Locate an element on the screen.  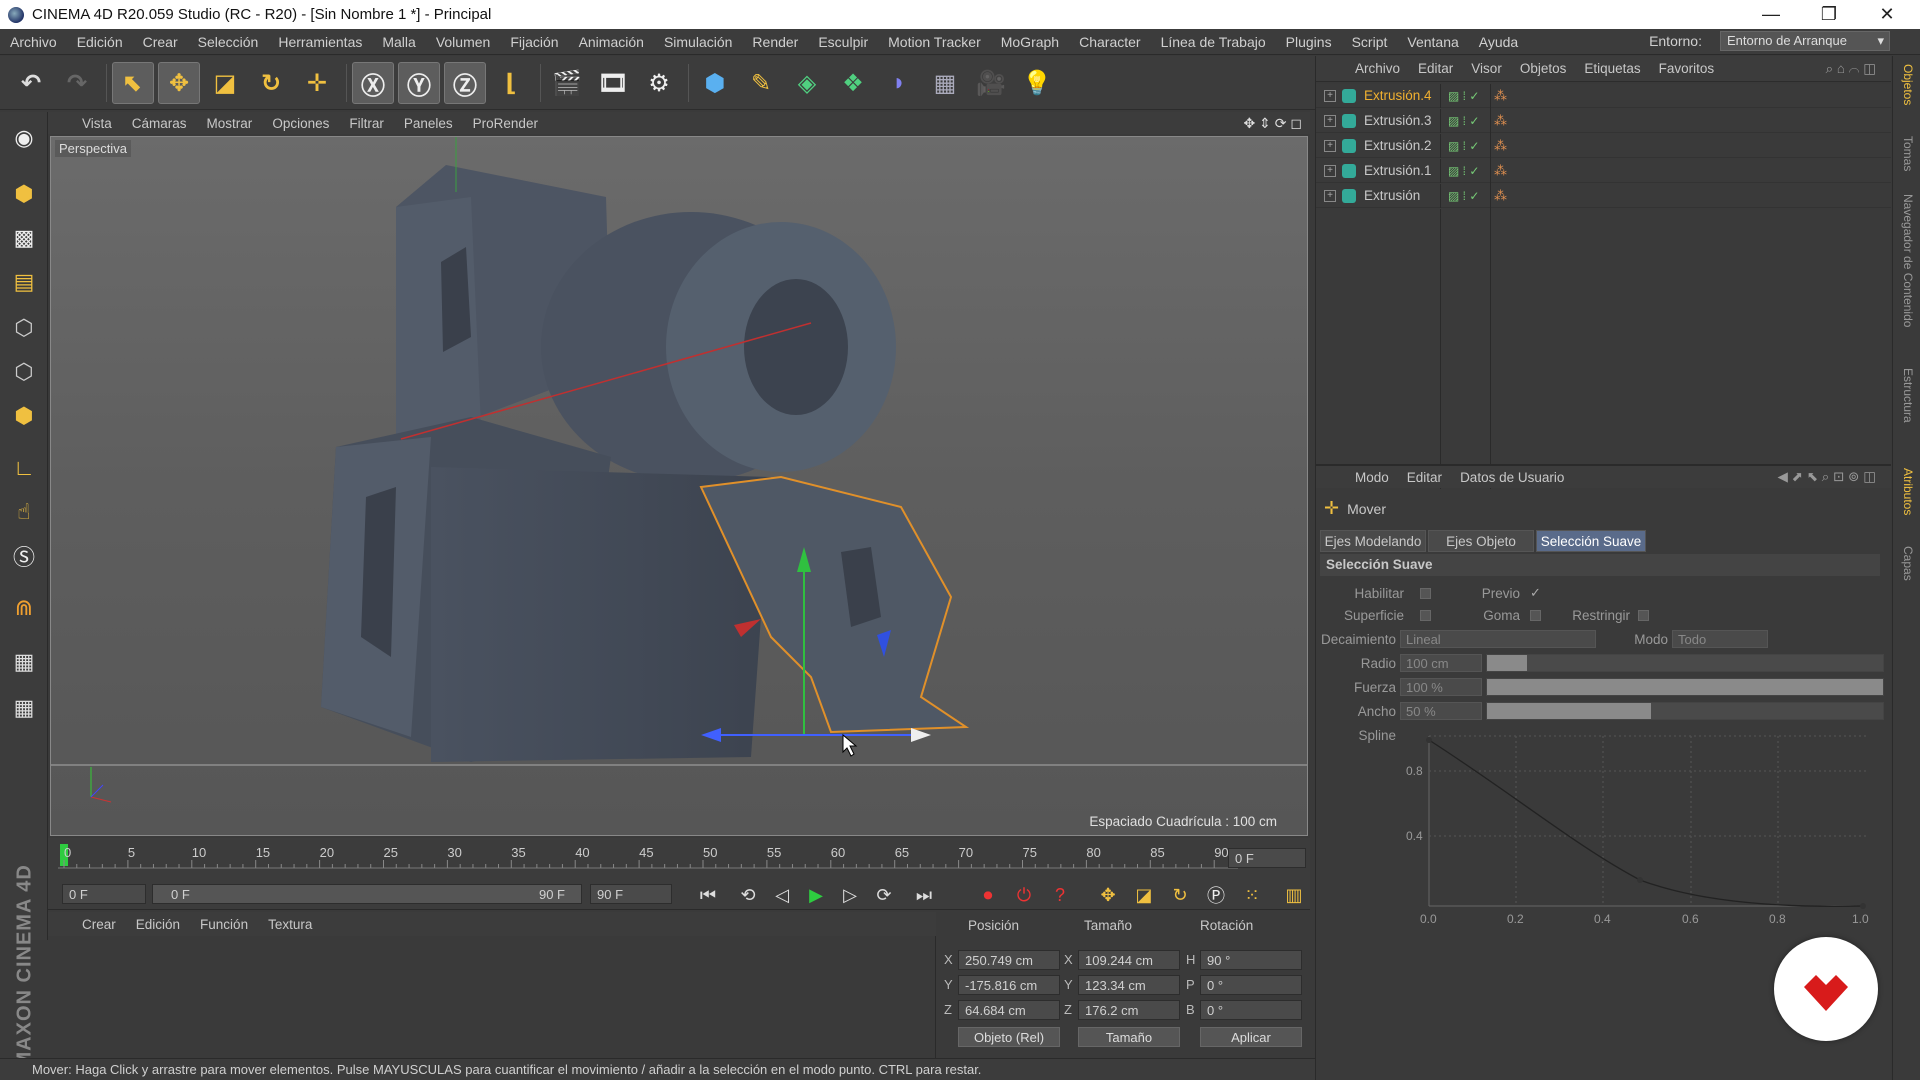
side-tab-tomas: Tomas is located at coordinates (1908, 153).